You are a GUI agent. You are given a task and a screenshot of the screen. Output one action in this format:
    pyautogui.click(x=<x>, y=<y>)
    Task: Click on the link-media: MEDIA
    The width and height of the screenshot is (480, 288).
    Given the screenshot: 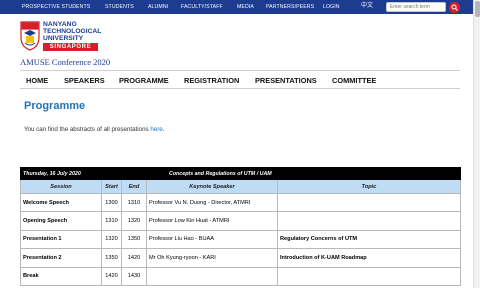 What is the action you would take?
    pyautogui.click(x=245, y=7)
    